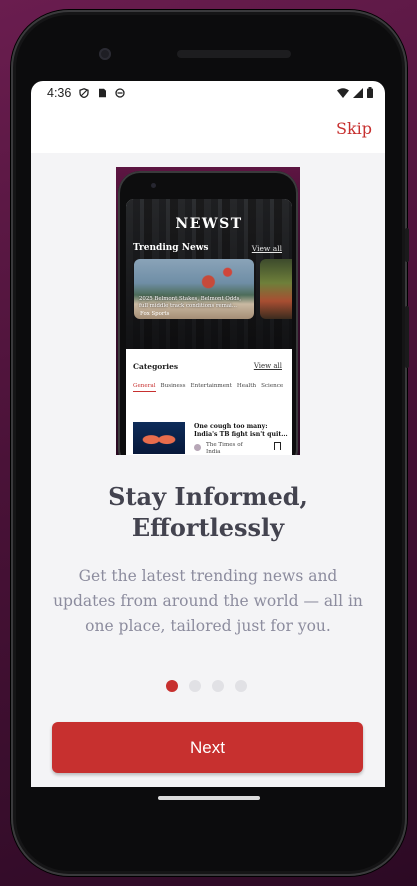 This screenshot has height=886, width=417. What do you see at coordinates (370, 92) in the screenshot?
I see `battery-icon` at bounding box center [370, 92].